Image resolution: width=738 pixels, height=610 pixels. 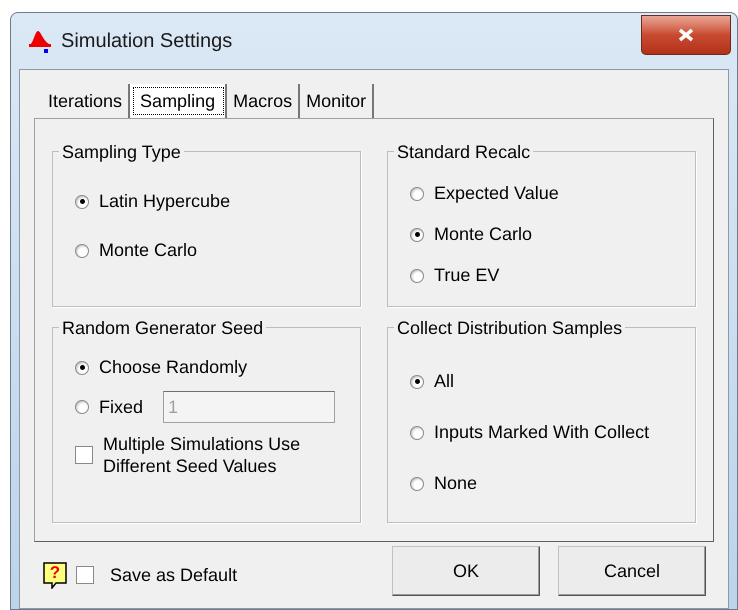 I want to click on close-button, so click(x=686, y=35).